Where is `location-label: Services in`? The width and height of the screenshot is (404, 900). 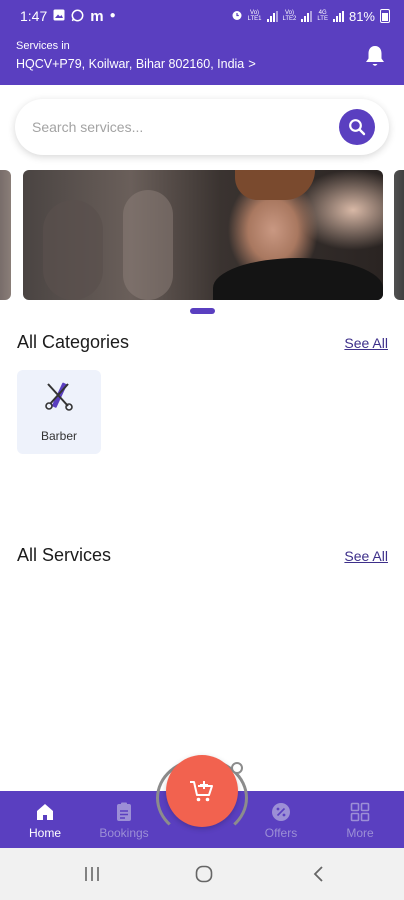
location-label: Services in is located at coordinates (43, 46).